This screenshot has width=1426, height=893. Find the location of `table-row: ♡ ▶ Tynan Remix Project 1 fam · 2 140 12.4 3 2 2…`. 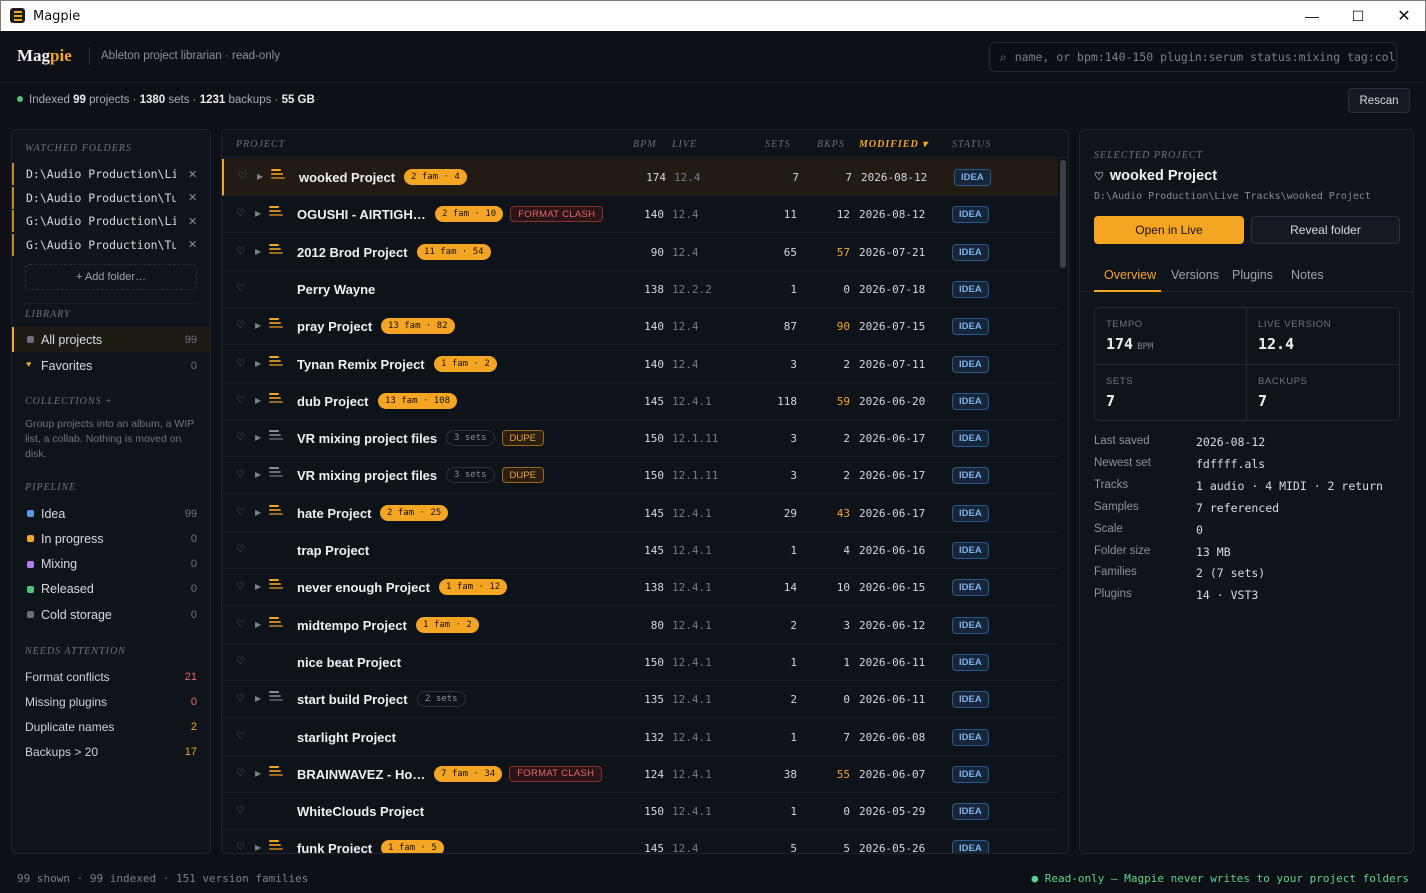

table-row: ♡ ▶ Tynan Remix Project 1 fam · 2 140 12.4 3 2 2… is located at coordinates (640, 364).